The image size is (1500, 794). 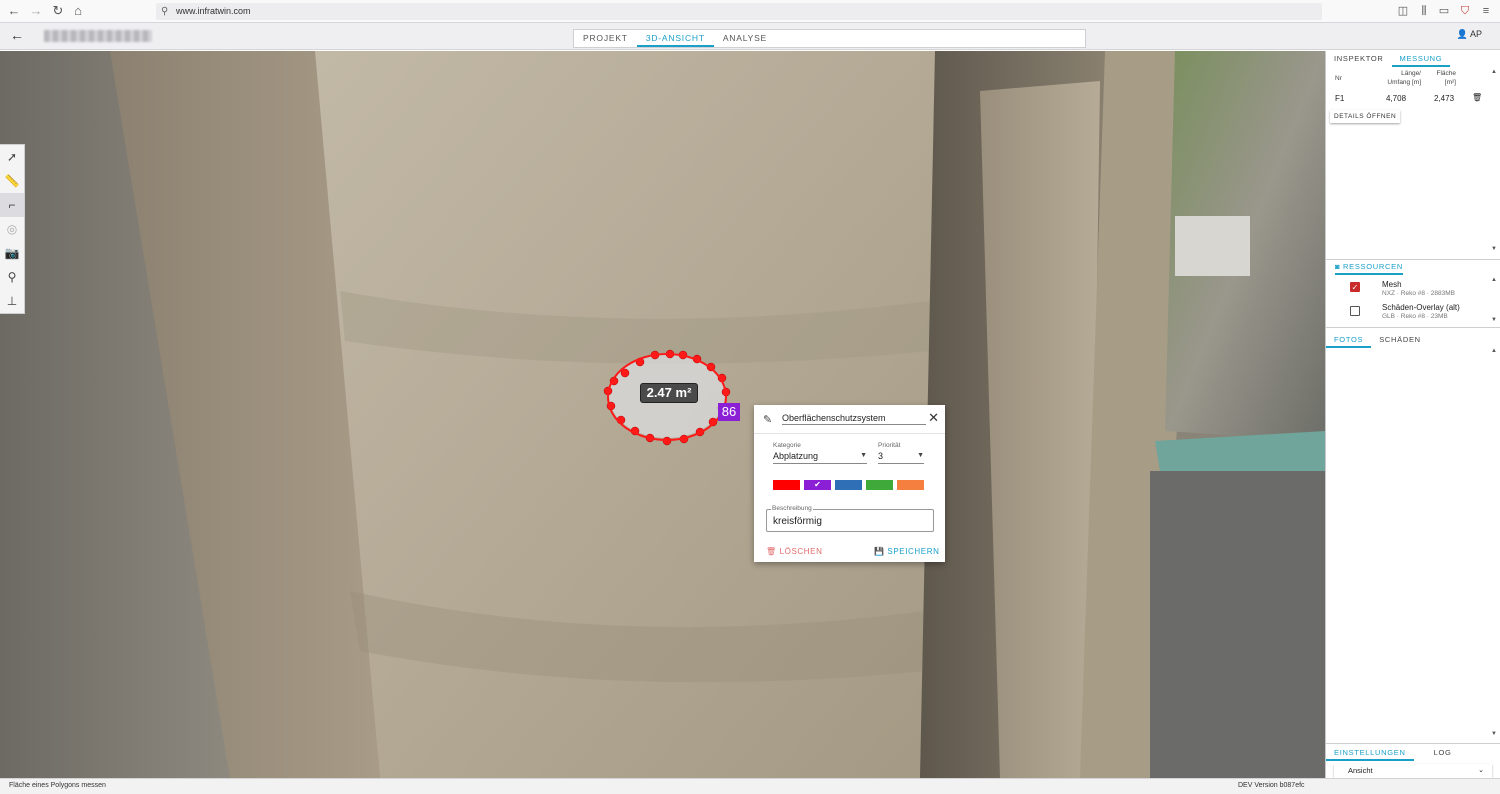 I want to click on col-area-line1: Fläche, so click(x=1446, y=73).